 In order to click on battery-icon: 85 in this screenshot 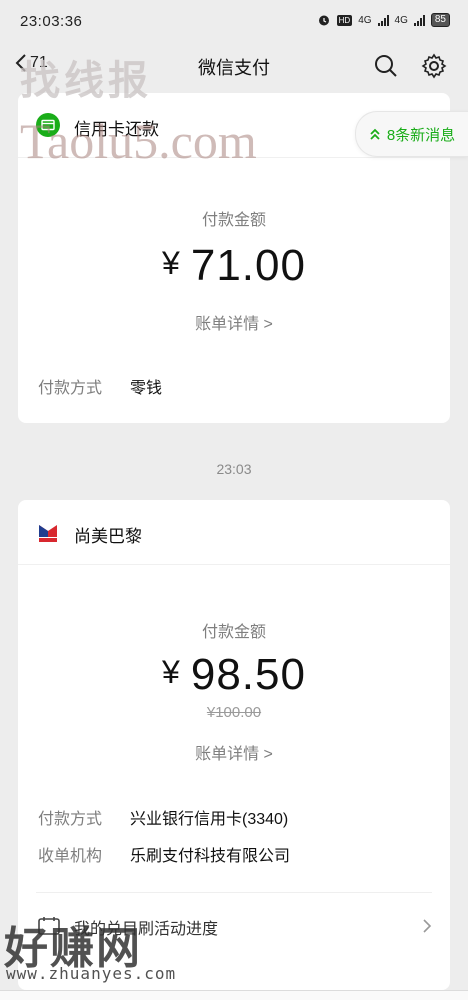, I will do `click(440, 20)`.